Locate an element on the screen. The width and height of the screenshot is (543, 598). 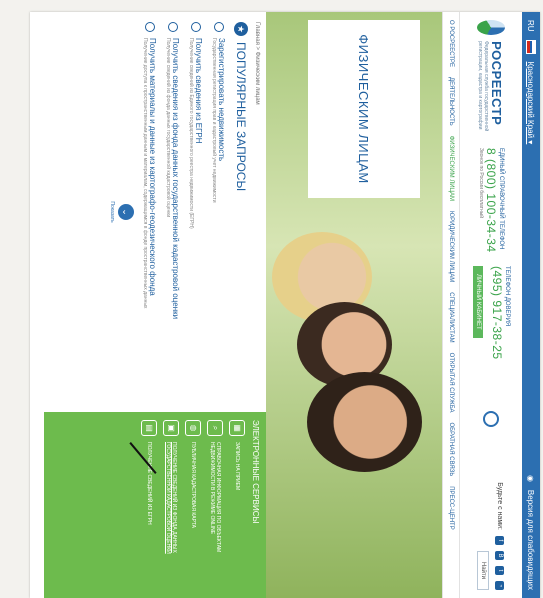
twitter-icon: t is located at coordinates (500, 570).